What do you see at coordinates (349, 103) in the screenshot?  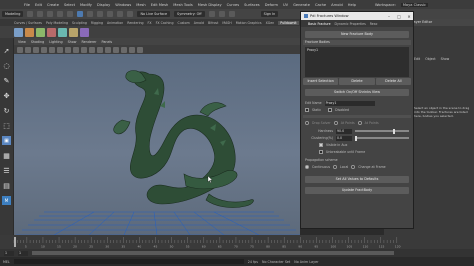 I see `edit-name-field: Proxy1` at bounding box center [349, 103].